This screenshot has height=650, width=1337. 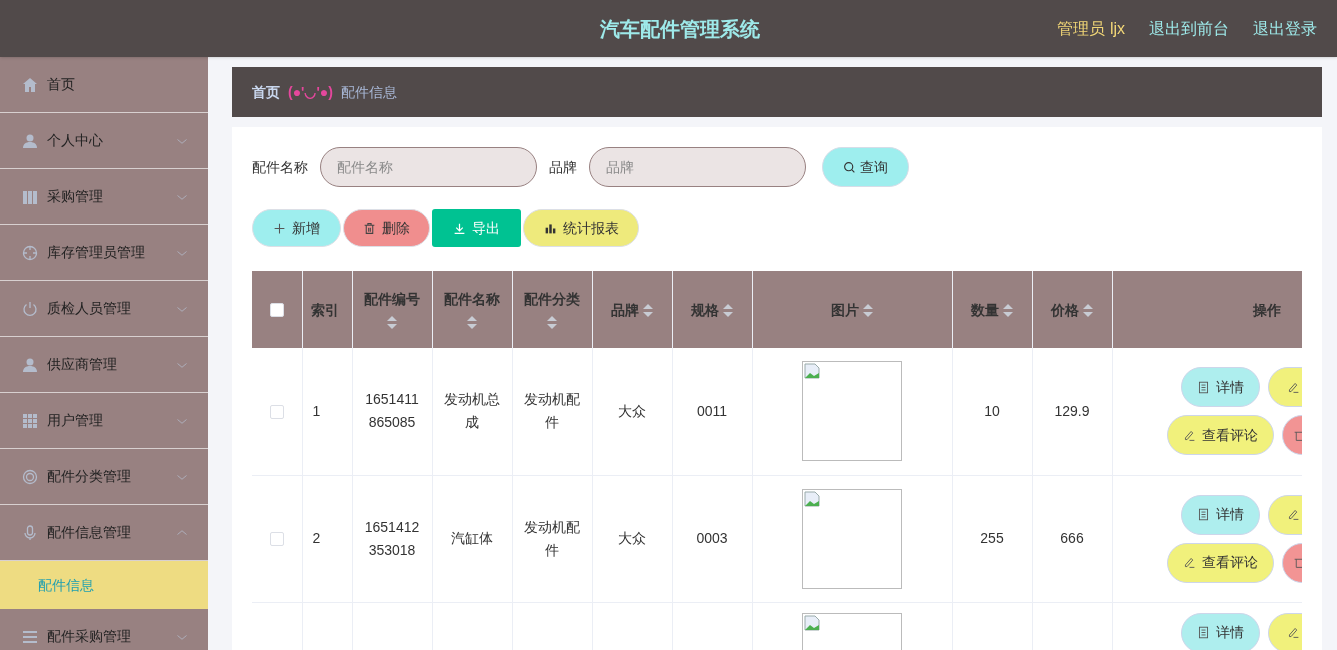 What do you see at coordinates (276, 310) in the screenshot?
I see `select-all-checkbox` at bounding box center [276, 310].